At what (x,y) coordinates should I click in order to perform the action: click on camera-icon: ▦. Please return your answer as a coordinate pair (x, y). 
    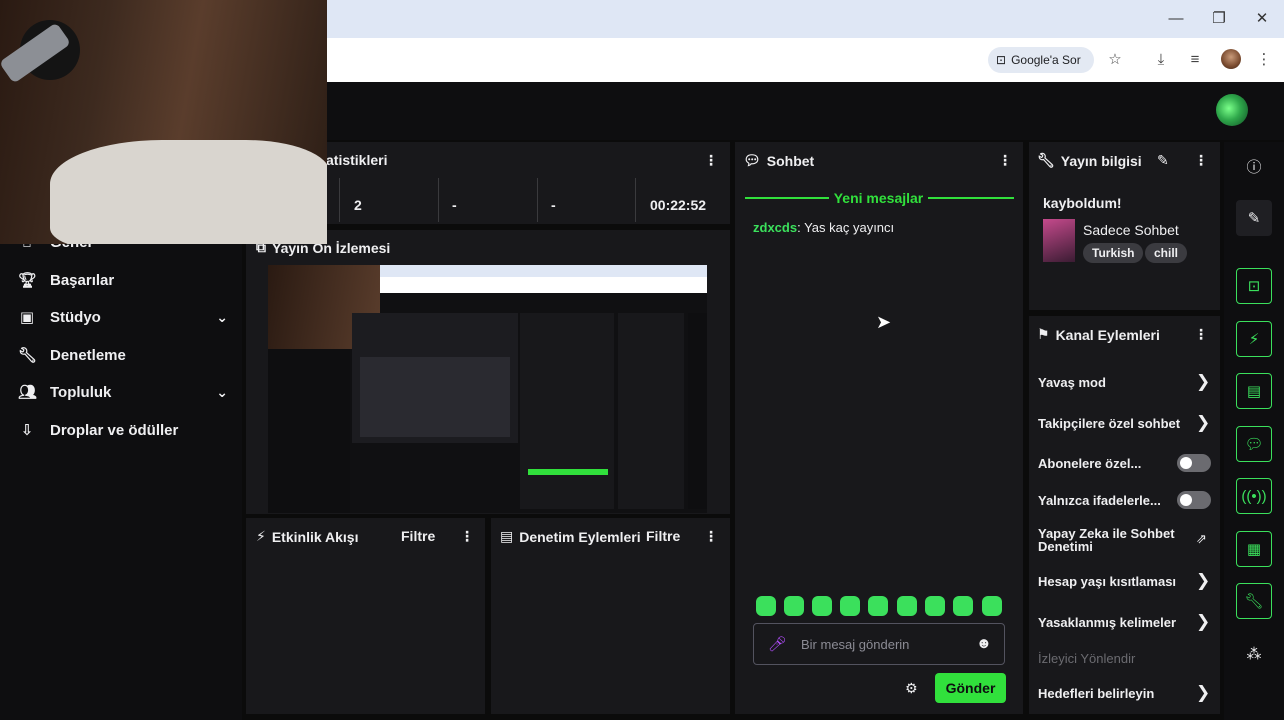
    Looking at the image, I should click on (1254, 549).